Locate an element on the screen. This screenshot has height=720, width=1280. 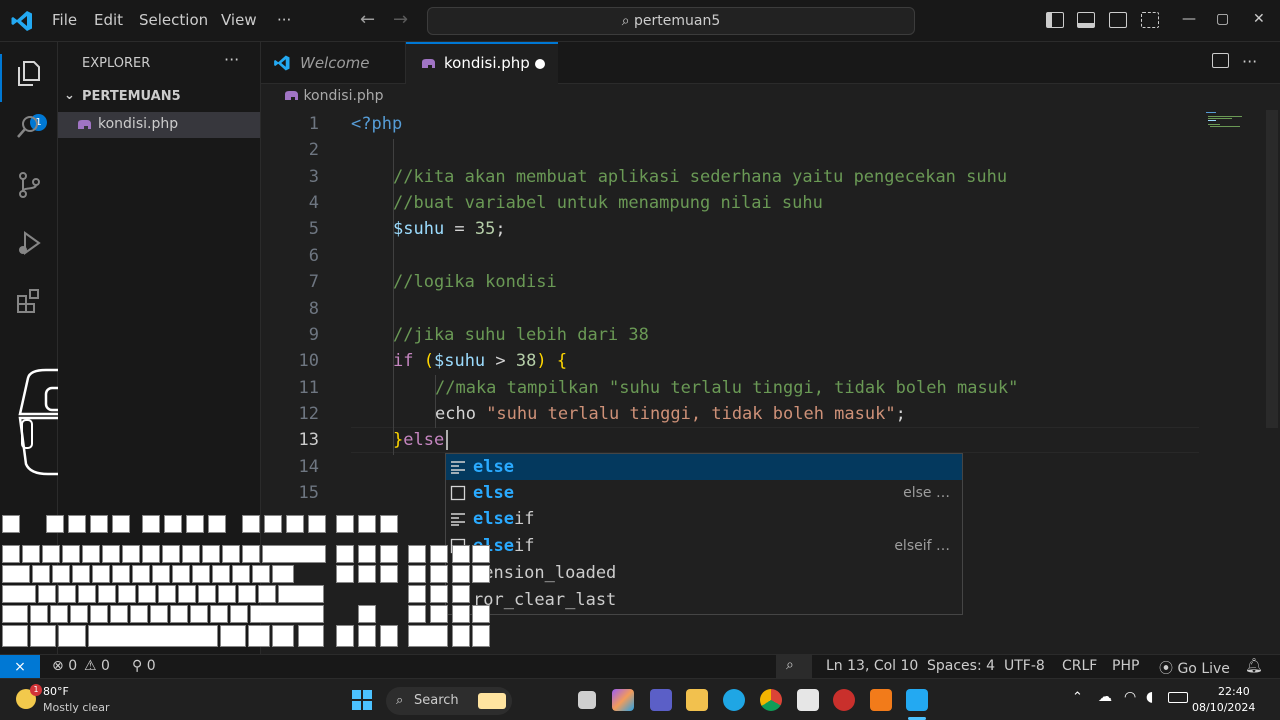
menu-selection: Selection is located at coordinates (173, 20).